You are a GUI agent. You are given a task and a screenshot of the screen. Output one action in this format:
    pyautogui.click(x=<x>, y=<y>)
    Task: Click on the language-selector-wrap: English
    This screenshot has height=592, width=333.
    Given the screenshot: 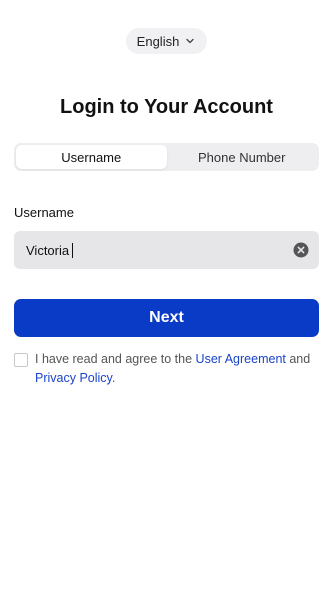 What is the action you would take?
    pyautogui.click(x=166, y=41)
    